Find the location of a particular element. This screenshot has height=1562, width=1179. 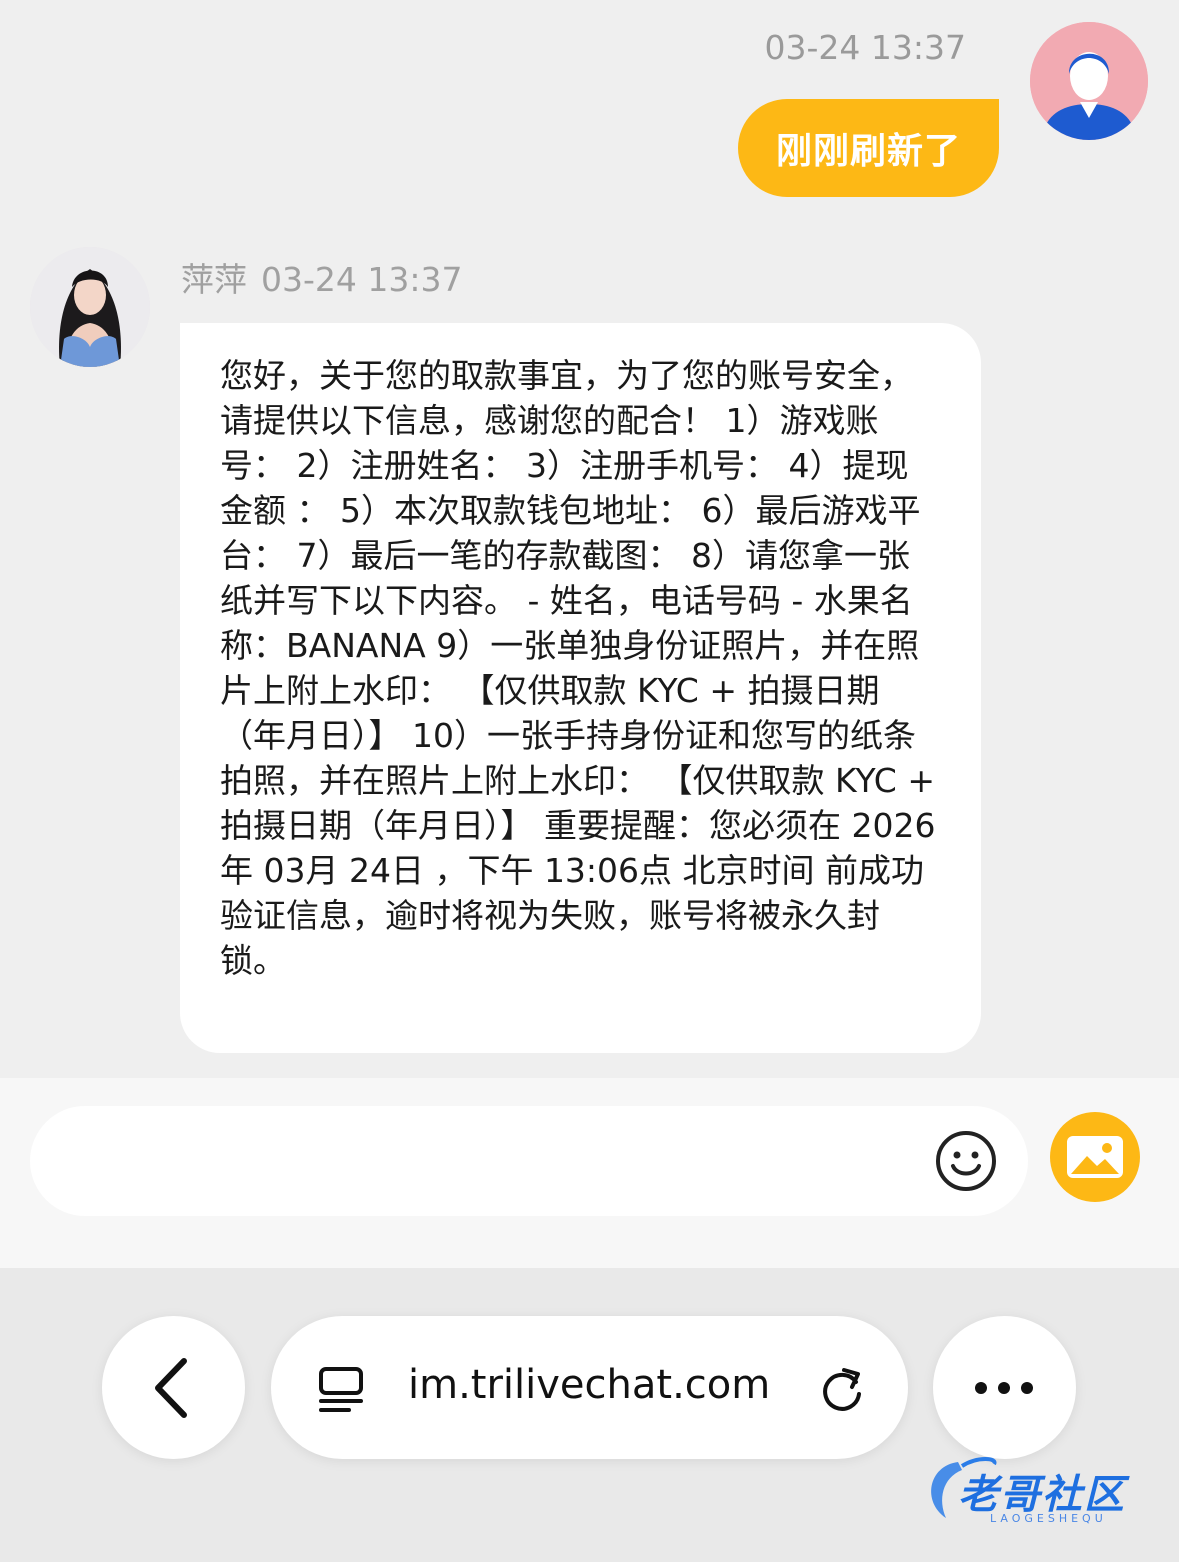

user-avatar is located at coordinates (1089, 81).